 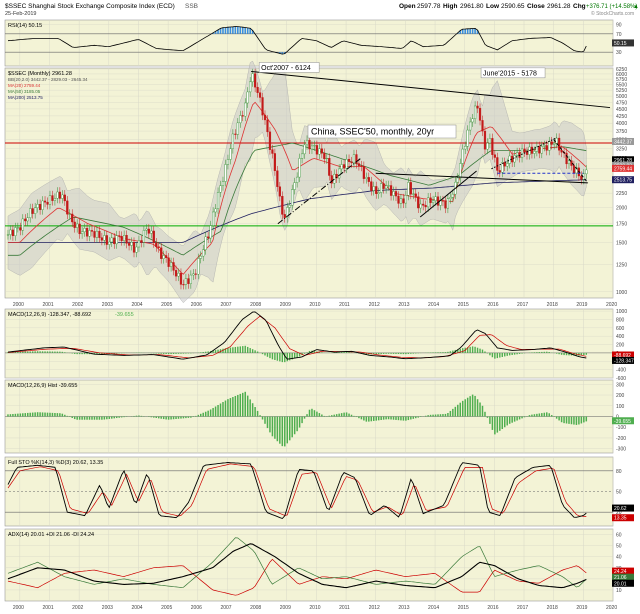 What do you see at coordinates (621, 208) in the screenshot?
I see `price-tick-label: 2000` at bounding box center [621, 208].